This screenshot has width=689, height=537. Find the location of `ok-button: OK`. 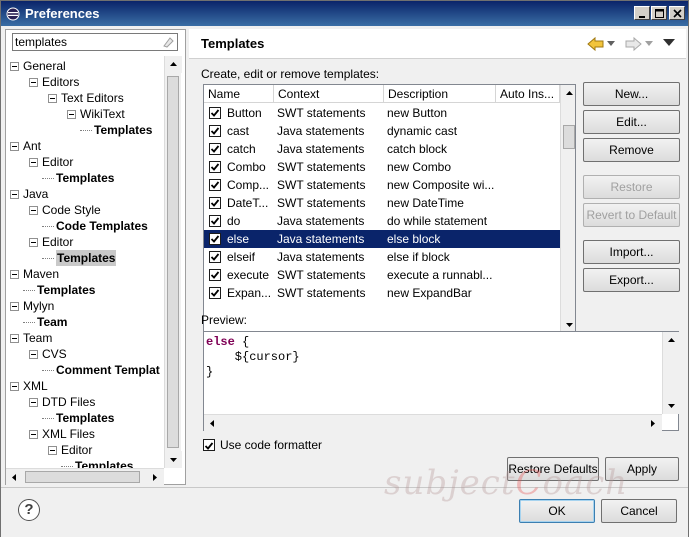

ok-button: OK is located at coordinates (557, 511).